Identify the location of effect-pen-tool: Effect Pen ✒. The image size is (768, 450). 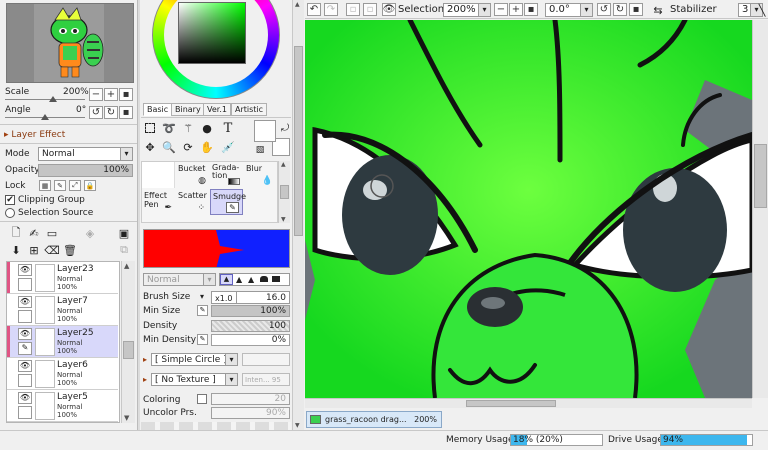
(158, 202).